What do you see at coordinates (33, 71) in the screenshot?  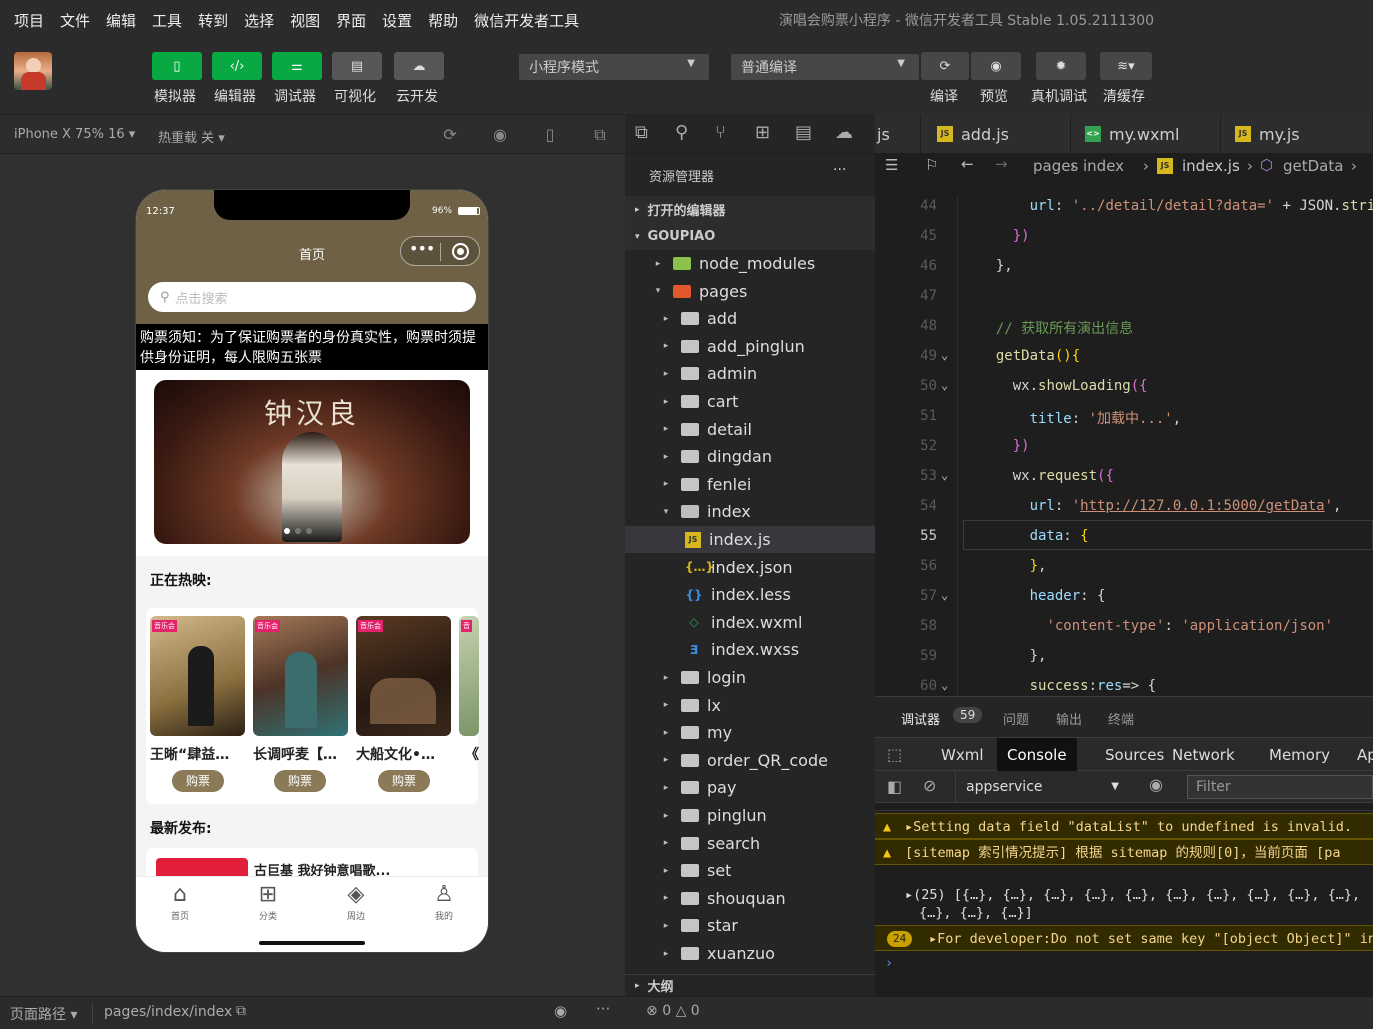 I see `avatar` at bounding box center [33, 71].